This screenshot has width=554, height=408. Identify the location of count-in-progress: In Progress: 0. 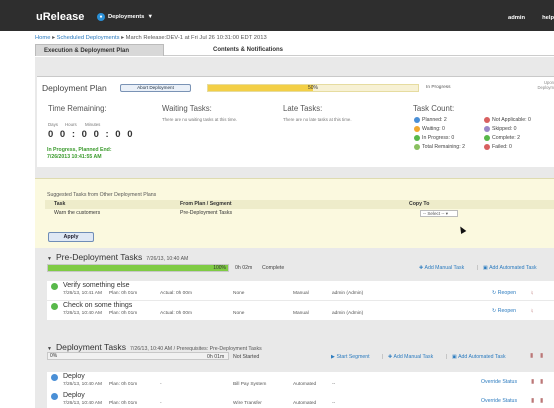
(434, 138).